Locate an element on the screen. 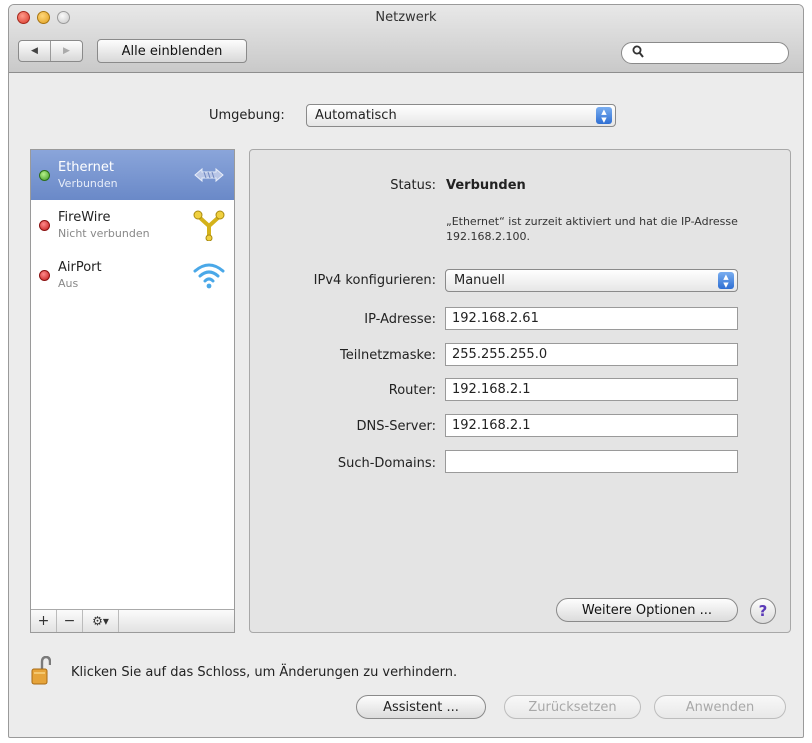 This screenshot has height=743, width=812. revert-button: Zurücksetzen is located at coordinates (572, 707).